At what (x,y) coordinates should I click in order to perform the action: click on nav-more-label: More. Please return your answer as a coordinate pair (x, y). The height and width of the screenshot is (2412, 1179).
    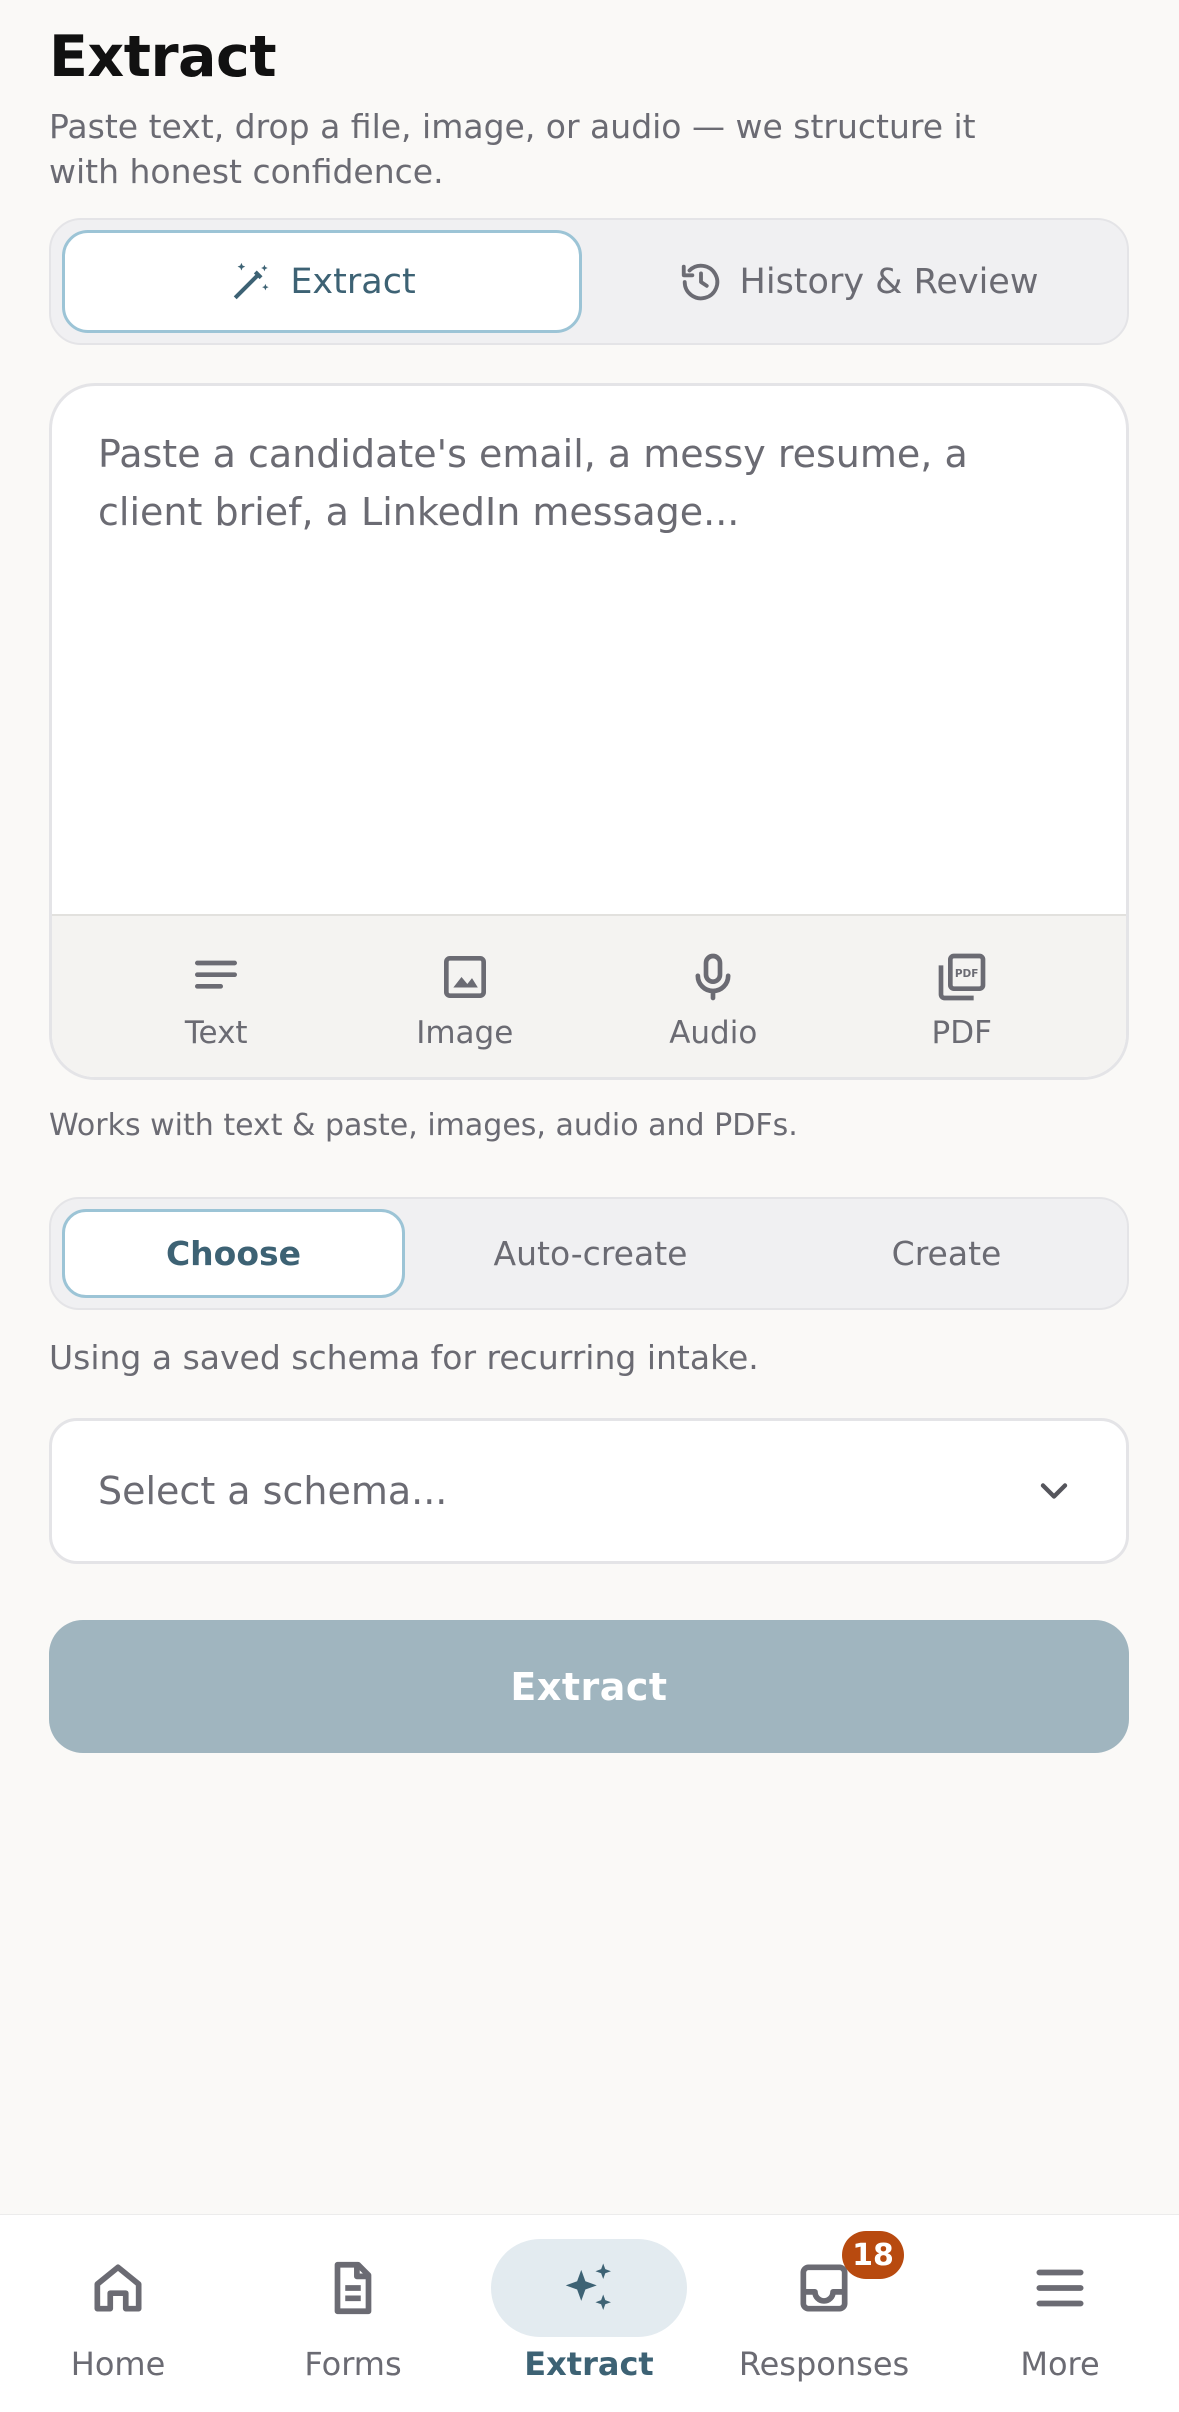
    Looking at the image, I should click on (1060, 2364).